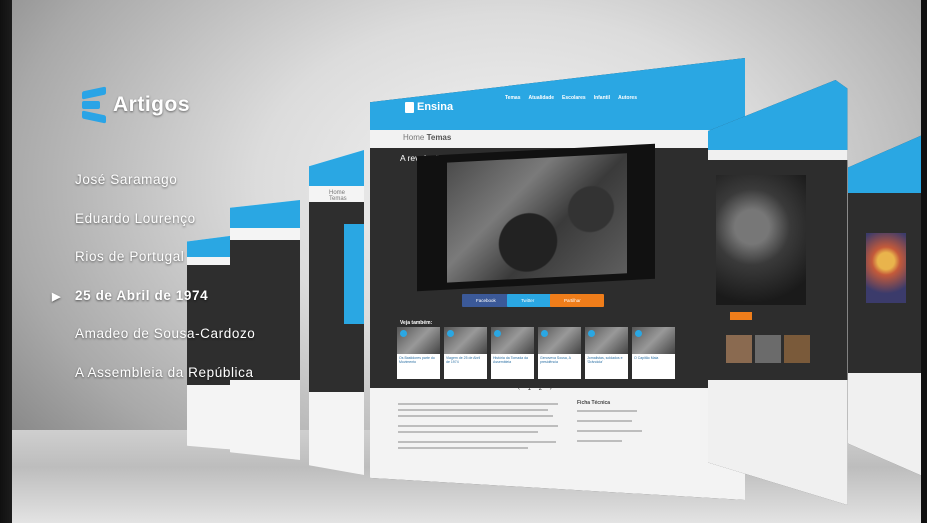 This screenshot has width=927, height=523. I want to click on related-item: História da Tomada da Assembleia, so click(512, 353).